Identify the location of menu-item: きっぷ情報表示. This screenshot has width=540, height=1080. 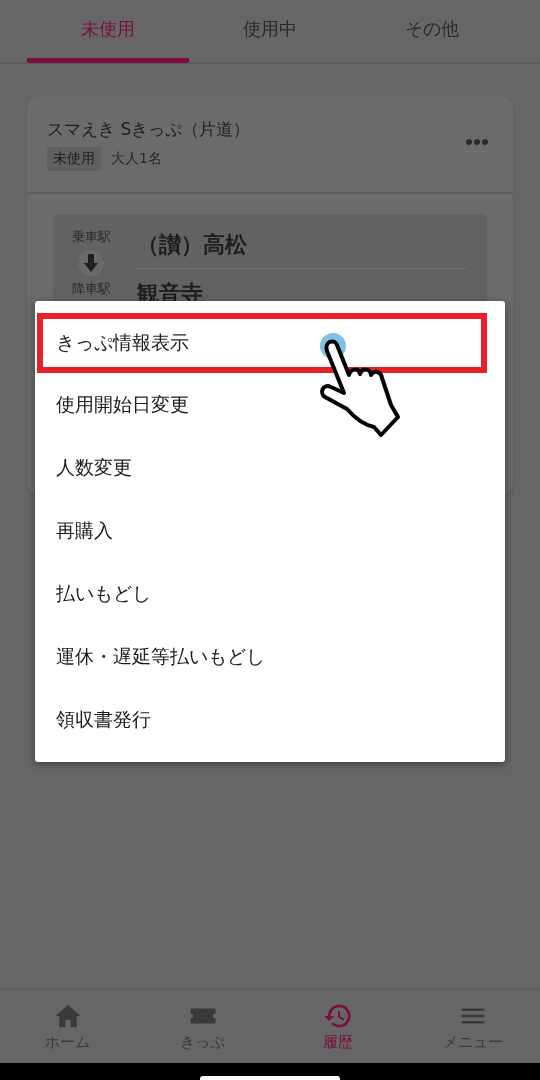
(262, 343).